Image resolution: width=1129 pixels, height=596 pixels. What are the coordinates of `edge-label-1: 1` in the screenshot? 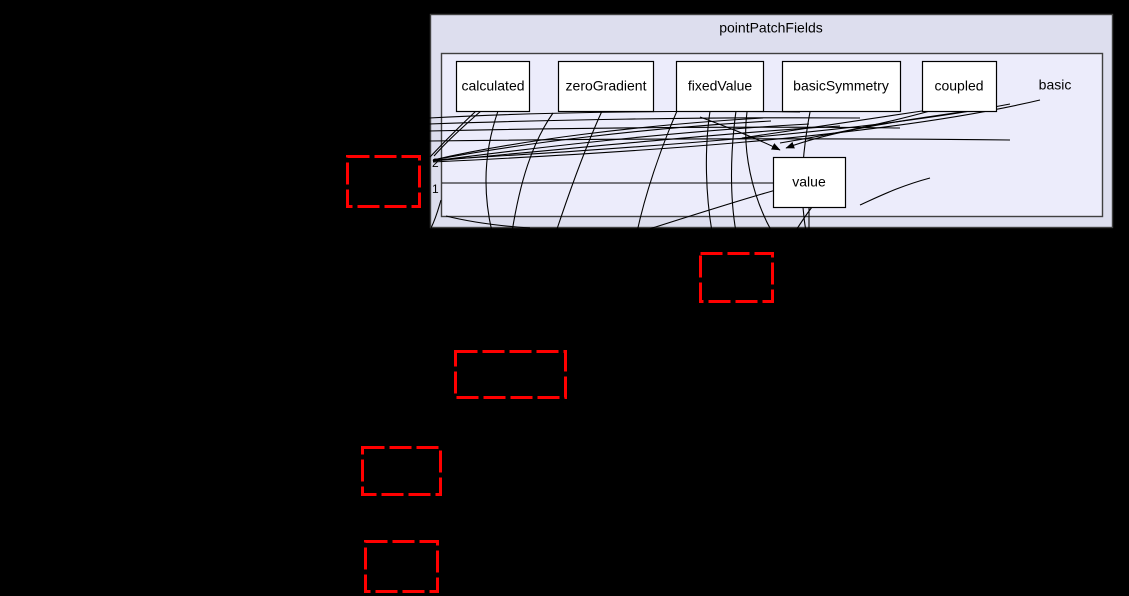 It's located at (435, 189).